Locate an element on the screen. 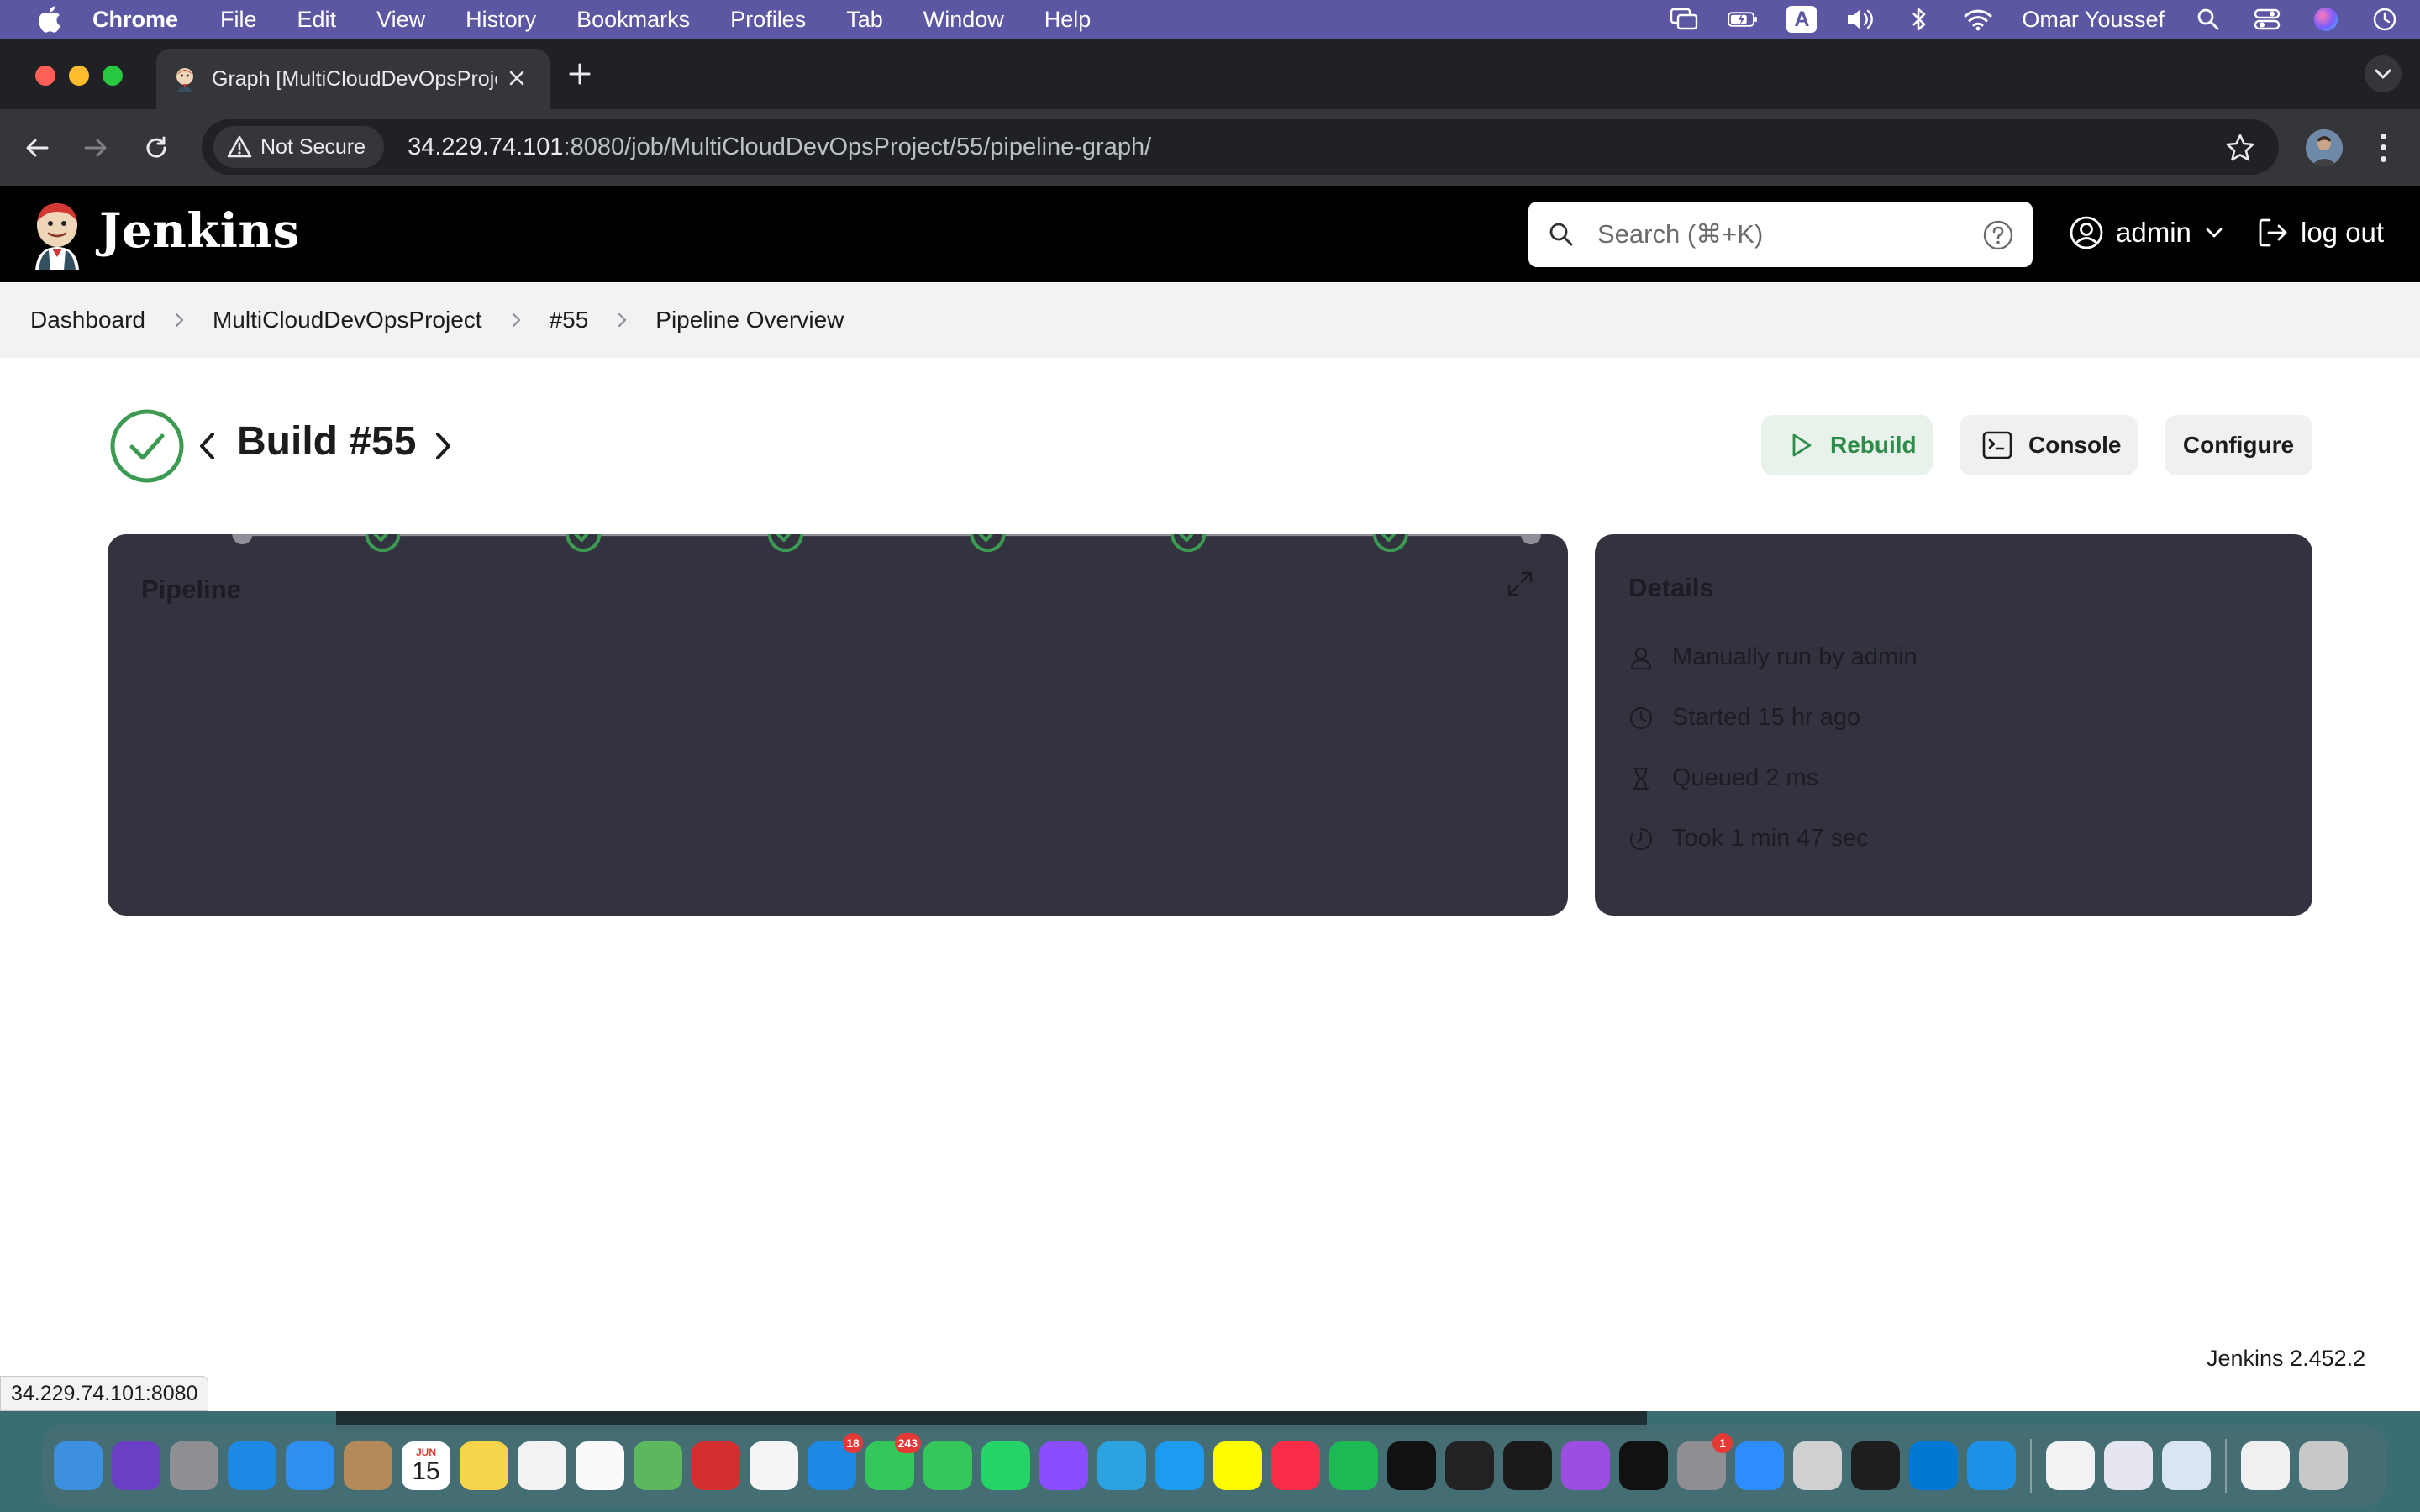  profile-avatar is located at coordinates (2325, 147).